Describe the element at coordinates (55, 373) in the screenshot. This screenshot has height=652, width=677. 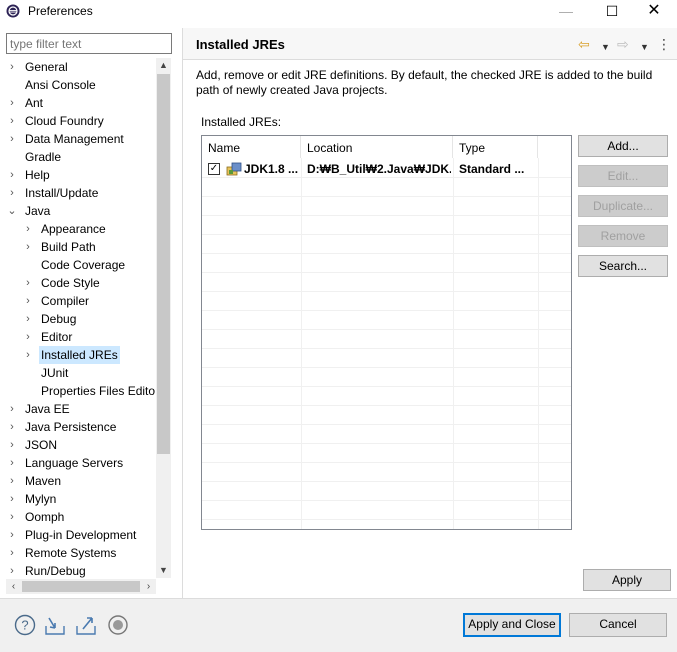
I see `tree-item-label: JUnit` at that location.